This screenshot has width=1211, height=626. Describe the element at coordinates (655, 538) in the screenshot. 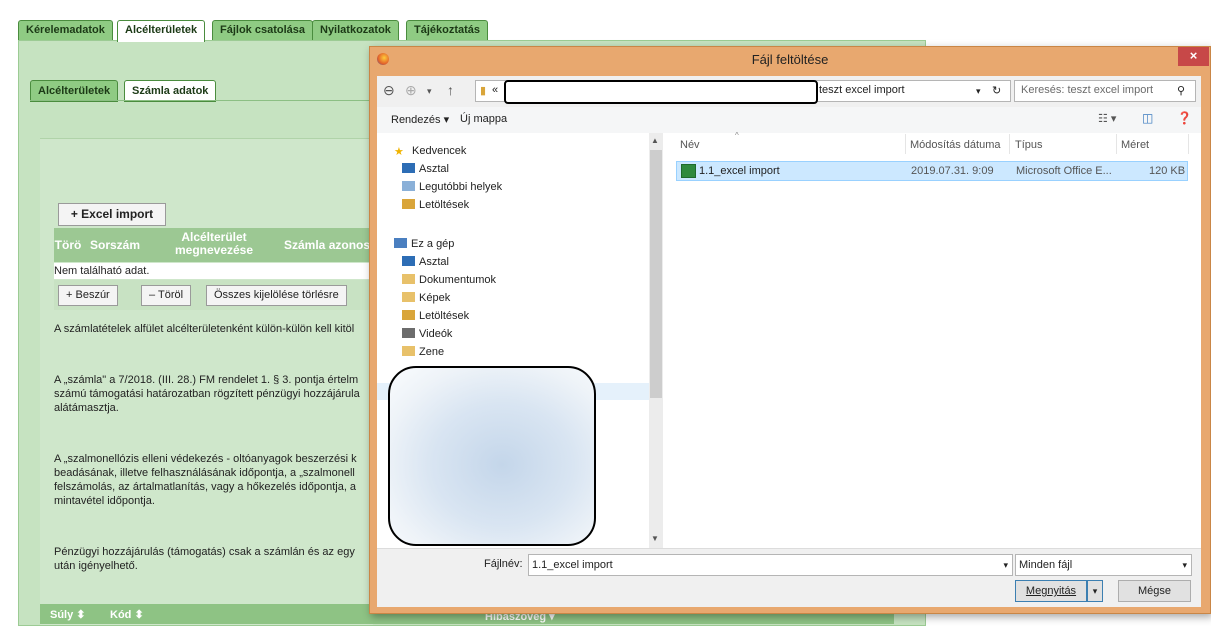

I see `scroll-down-icon: ▼` at that location.